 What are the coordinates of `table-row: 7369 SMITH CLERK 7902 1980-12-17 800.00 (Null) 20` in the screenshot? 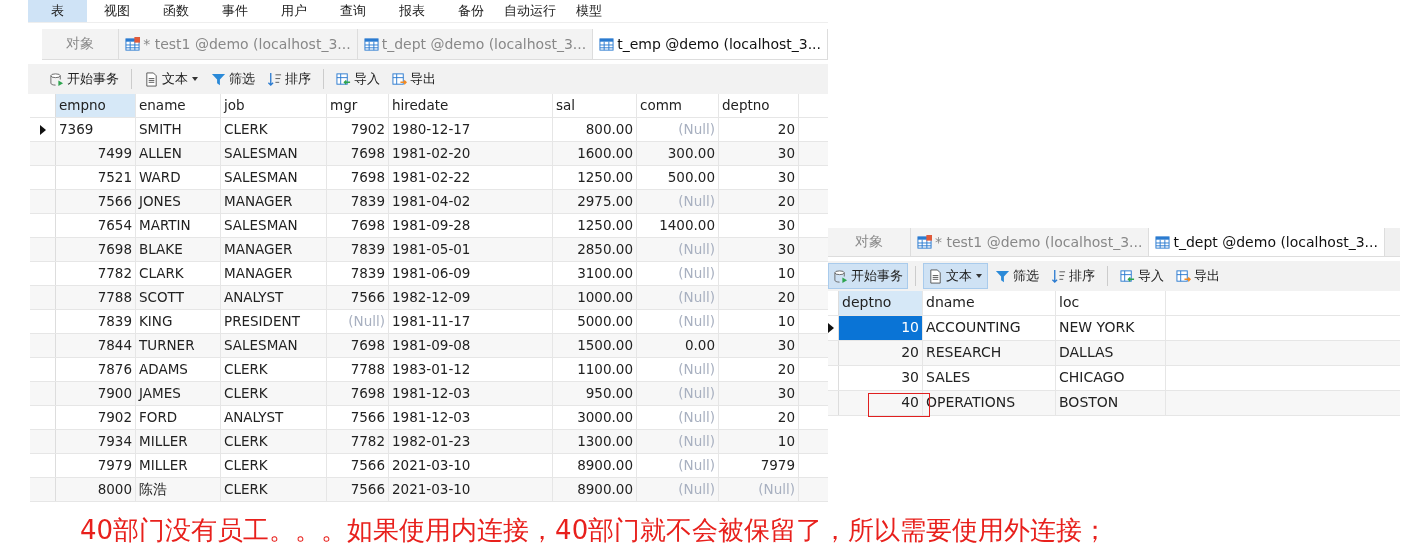 It's located at (429, 130).